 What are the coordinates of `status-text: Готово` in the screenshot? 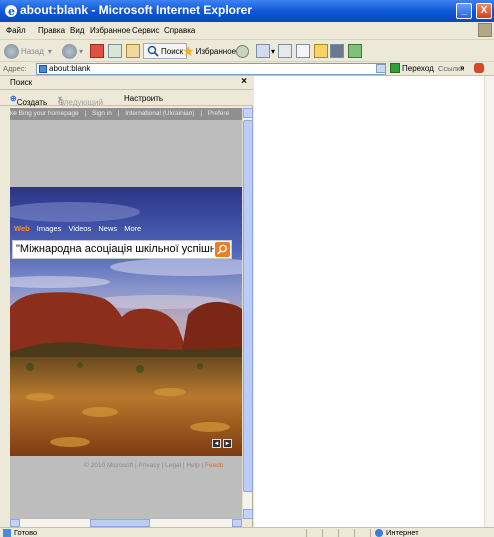 It's located at (26, 532).